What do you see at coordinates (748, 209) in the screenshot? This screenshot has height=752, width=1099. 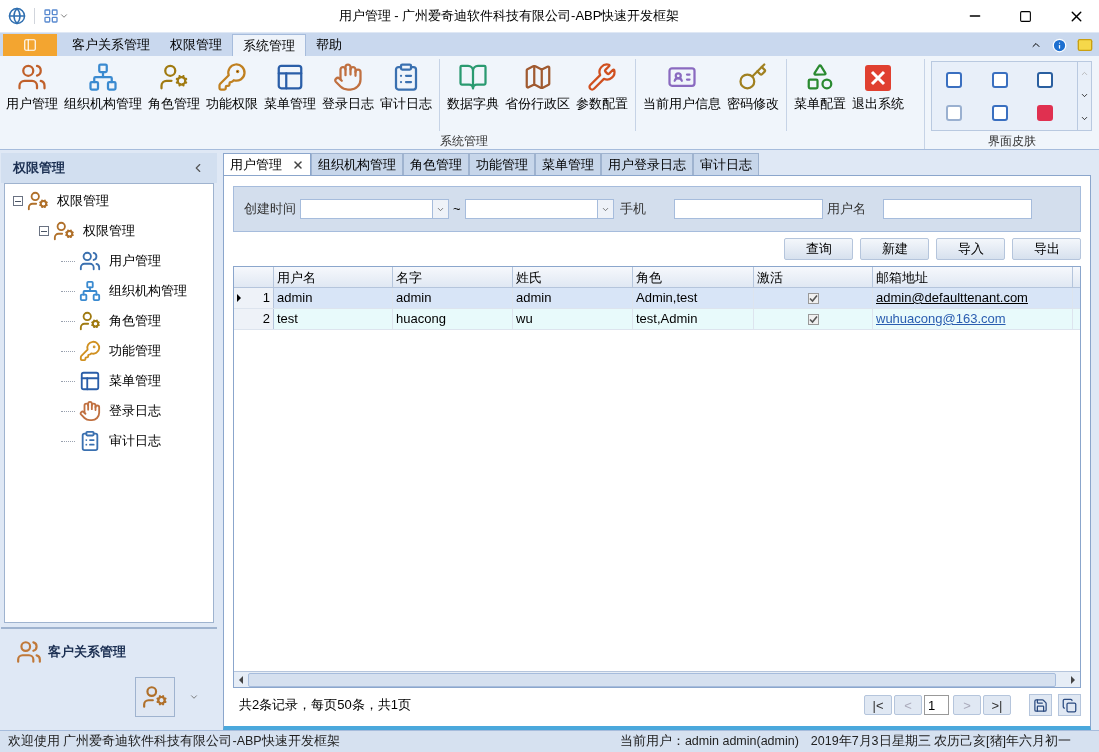 I see `phone-field` at bounding box center [748, 209].